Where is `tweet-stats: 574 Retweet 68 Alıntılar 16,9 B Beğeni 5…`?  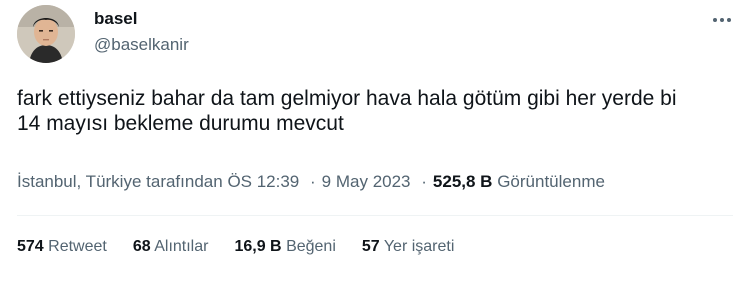 tweet-stats: 574 Retweet 68 Alıntılar 16,9 B Beğeni 5… is located at coordinates (235, 247).